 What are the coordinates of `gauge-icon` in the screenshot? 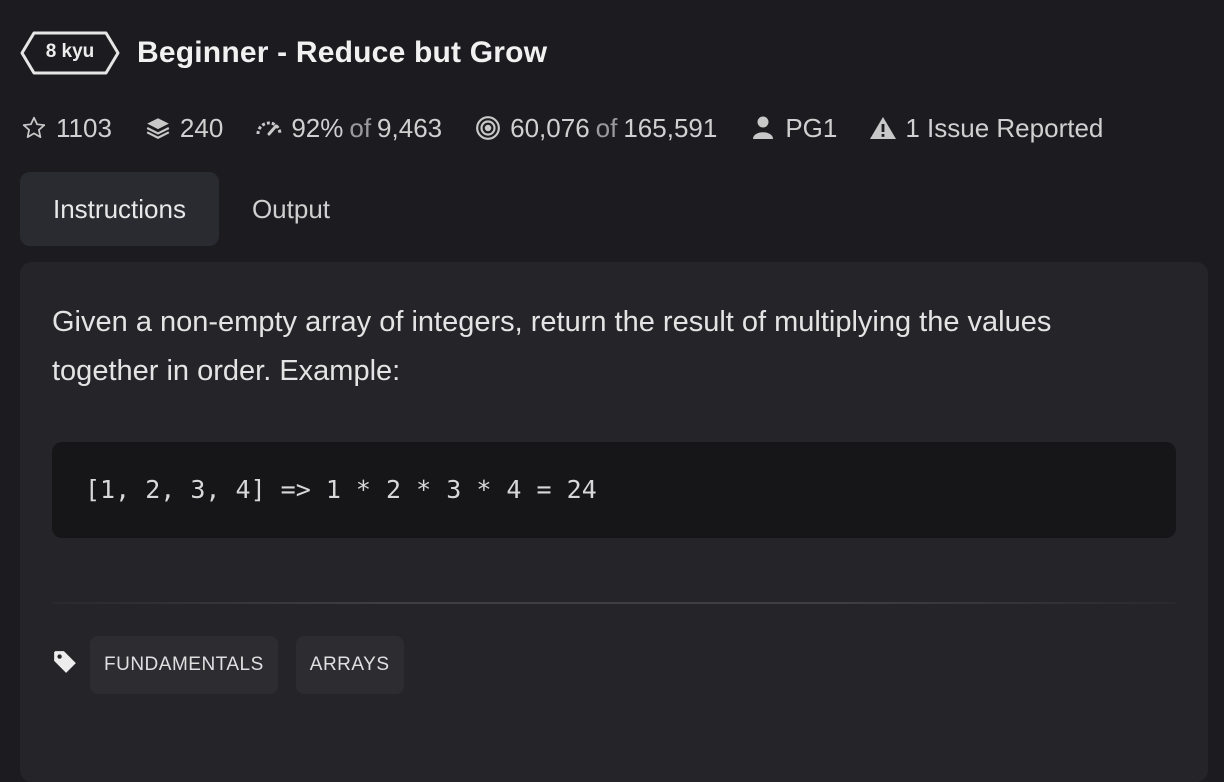 It's located at (269, 128).